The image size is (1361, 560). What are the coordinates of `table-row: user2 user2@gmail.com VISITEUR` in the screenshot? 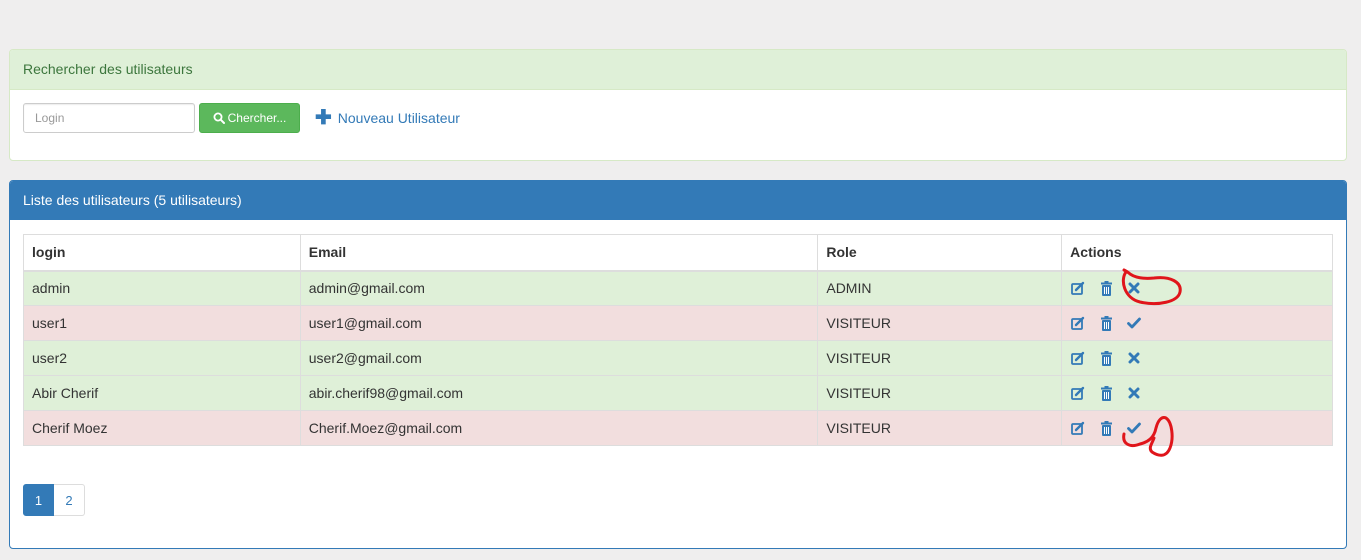 It's located at (678, 358).